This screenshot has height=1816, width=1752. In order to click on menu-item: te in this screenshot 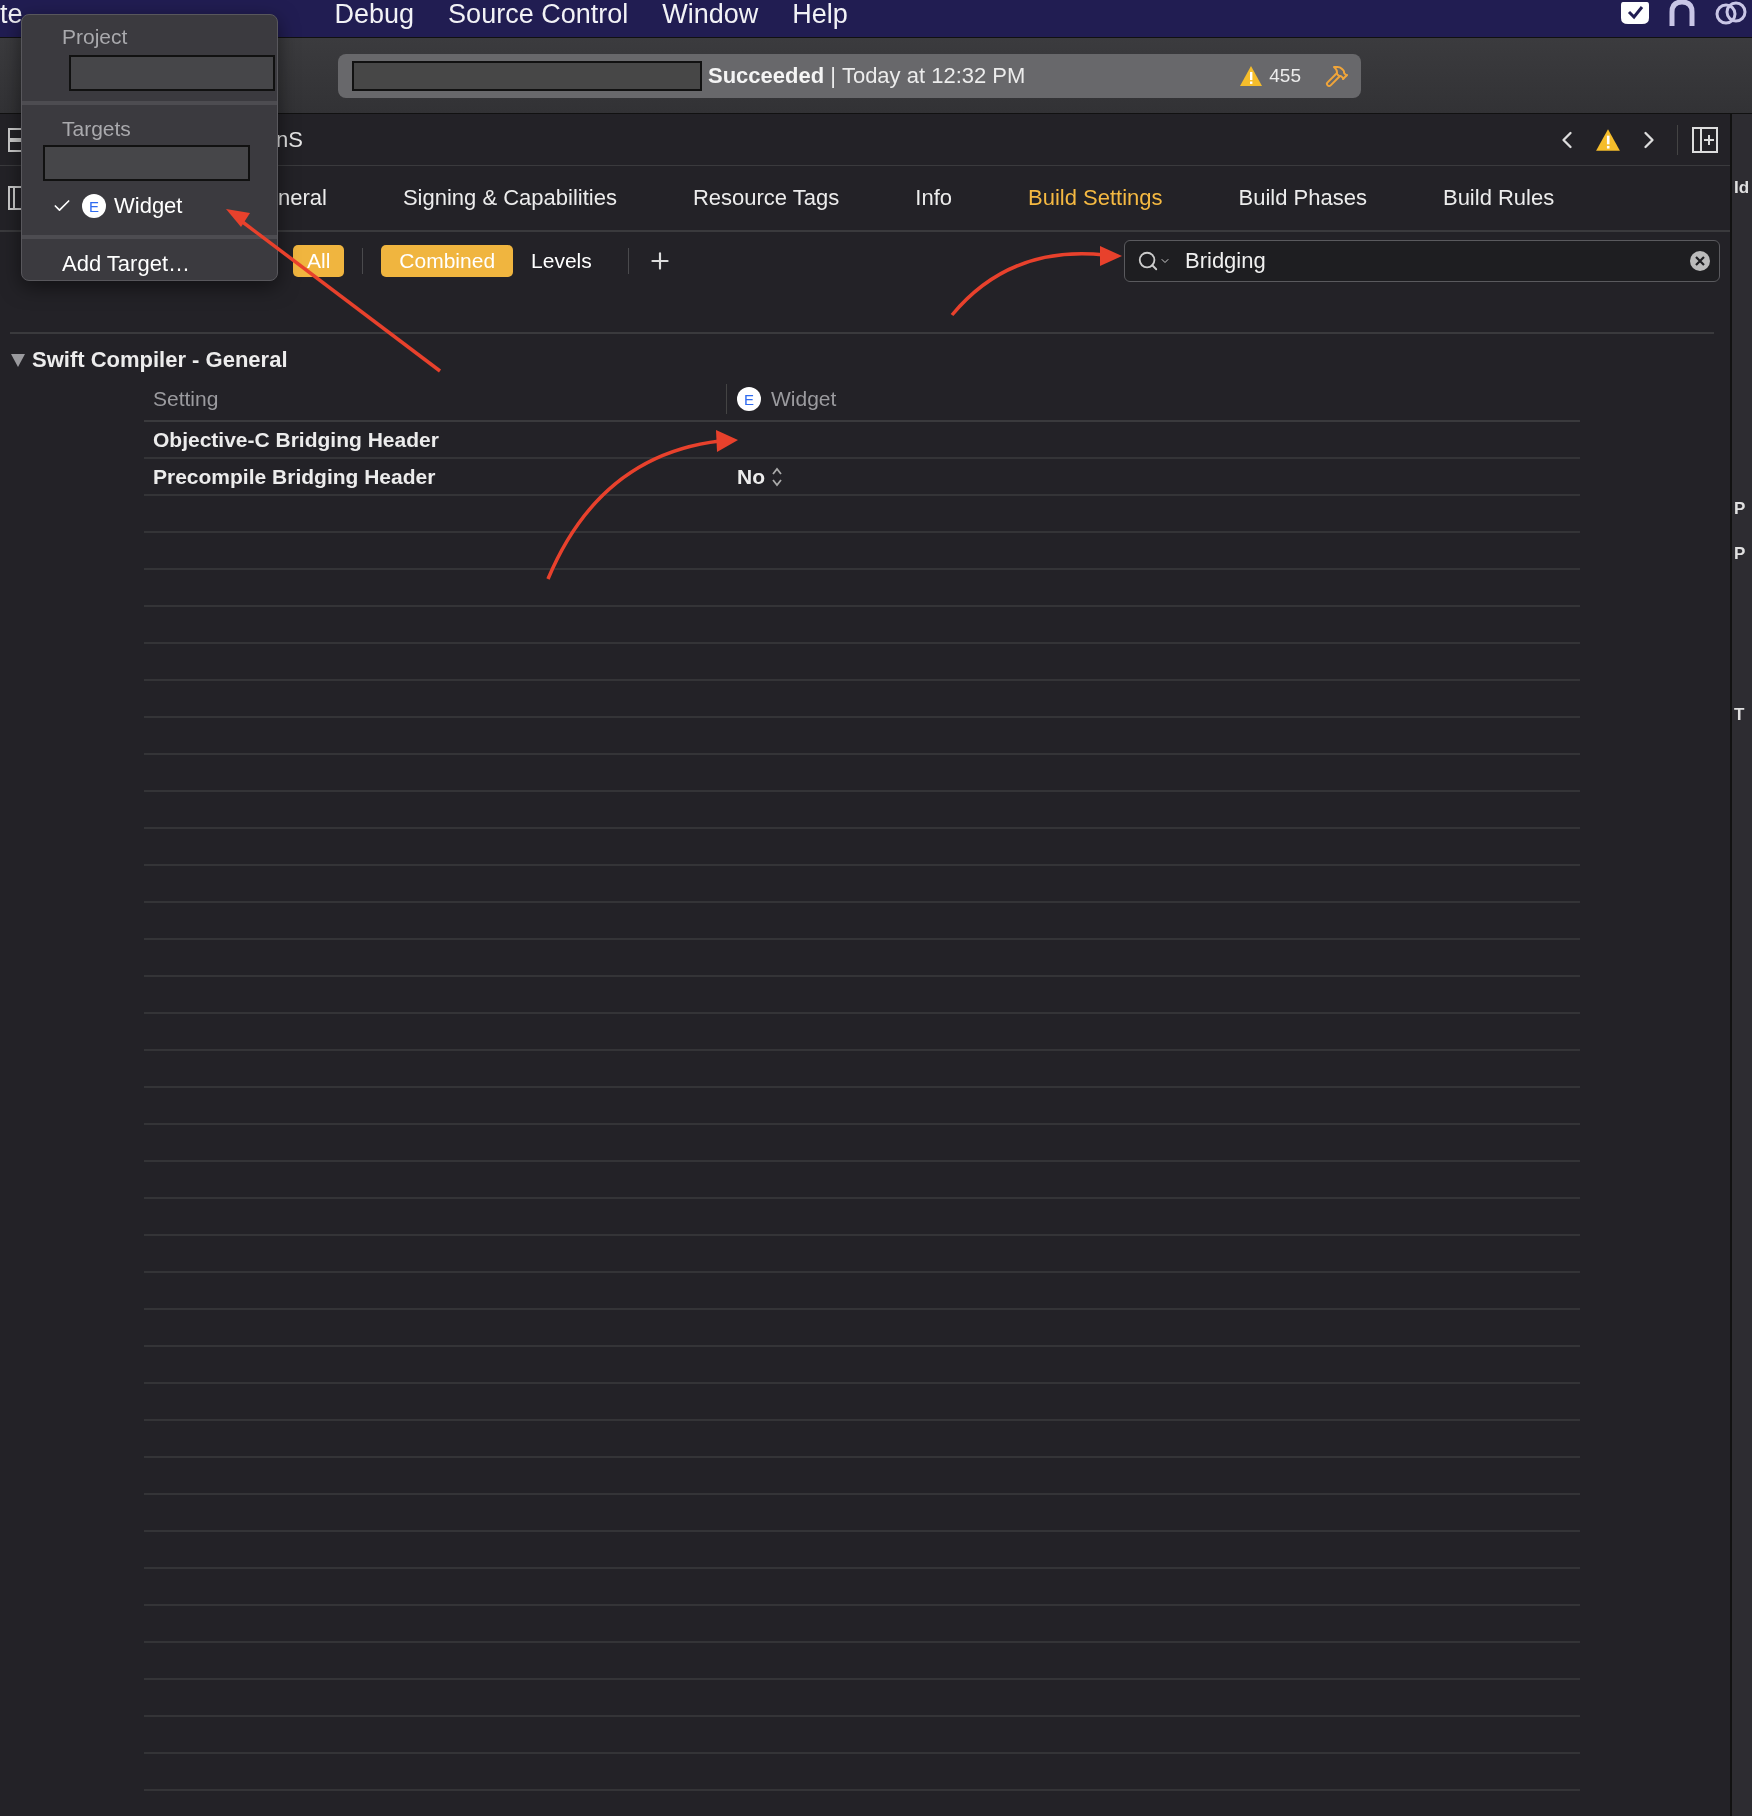, I will do `click(11, 14)`.